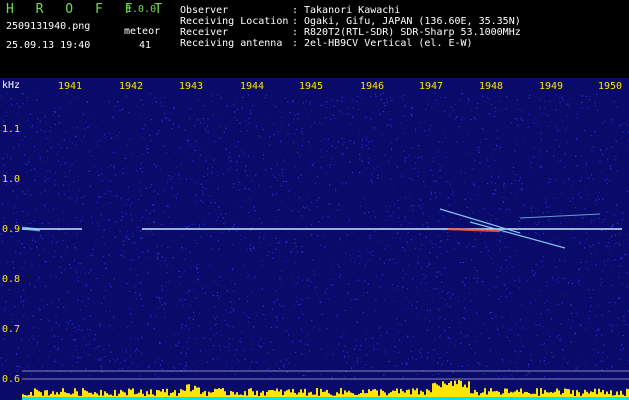 The image size is (629, 400). What do you see at coordinates (11, 279) in the screenshot?
I see `y-tick: 0.8` at bounding box center [11, 279].